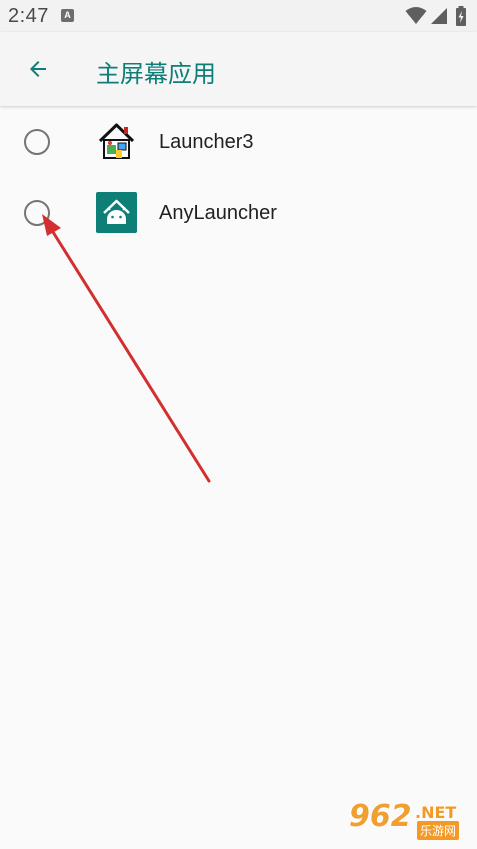 The height and width of the screenshot is (849, 477). Describe the element at coordinates (380, 816) in the screenshot. I see `watermark-number: 962` at that location.